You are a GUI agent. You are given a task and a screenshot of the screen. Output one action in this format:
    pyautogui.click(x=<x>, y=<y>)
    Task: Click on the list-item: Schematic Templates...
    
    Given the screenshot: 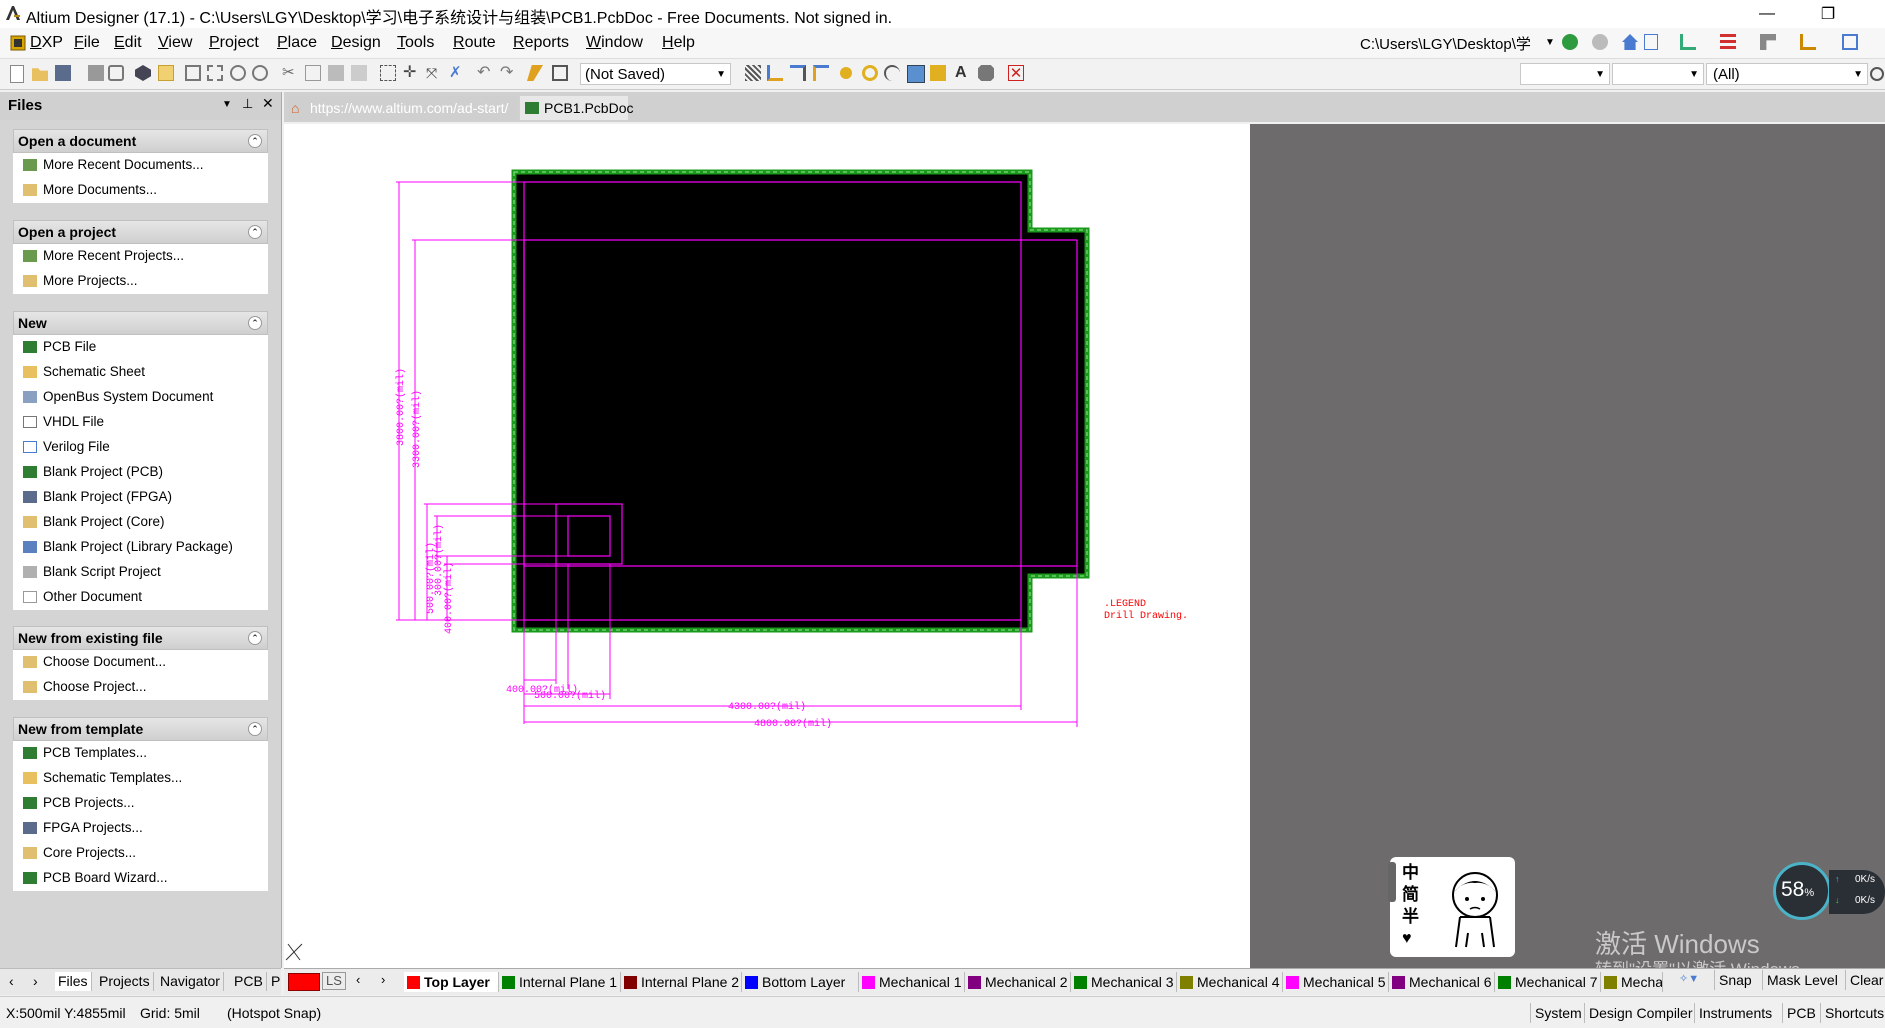 What is the action you would take?
    pyautogui.click(x=140, y=778)
    